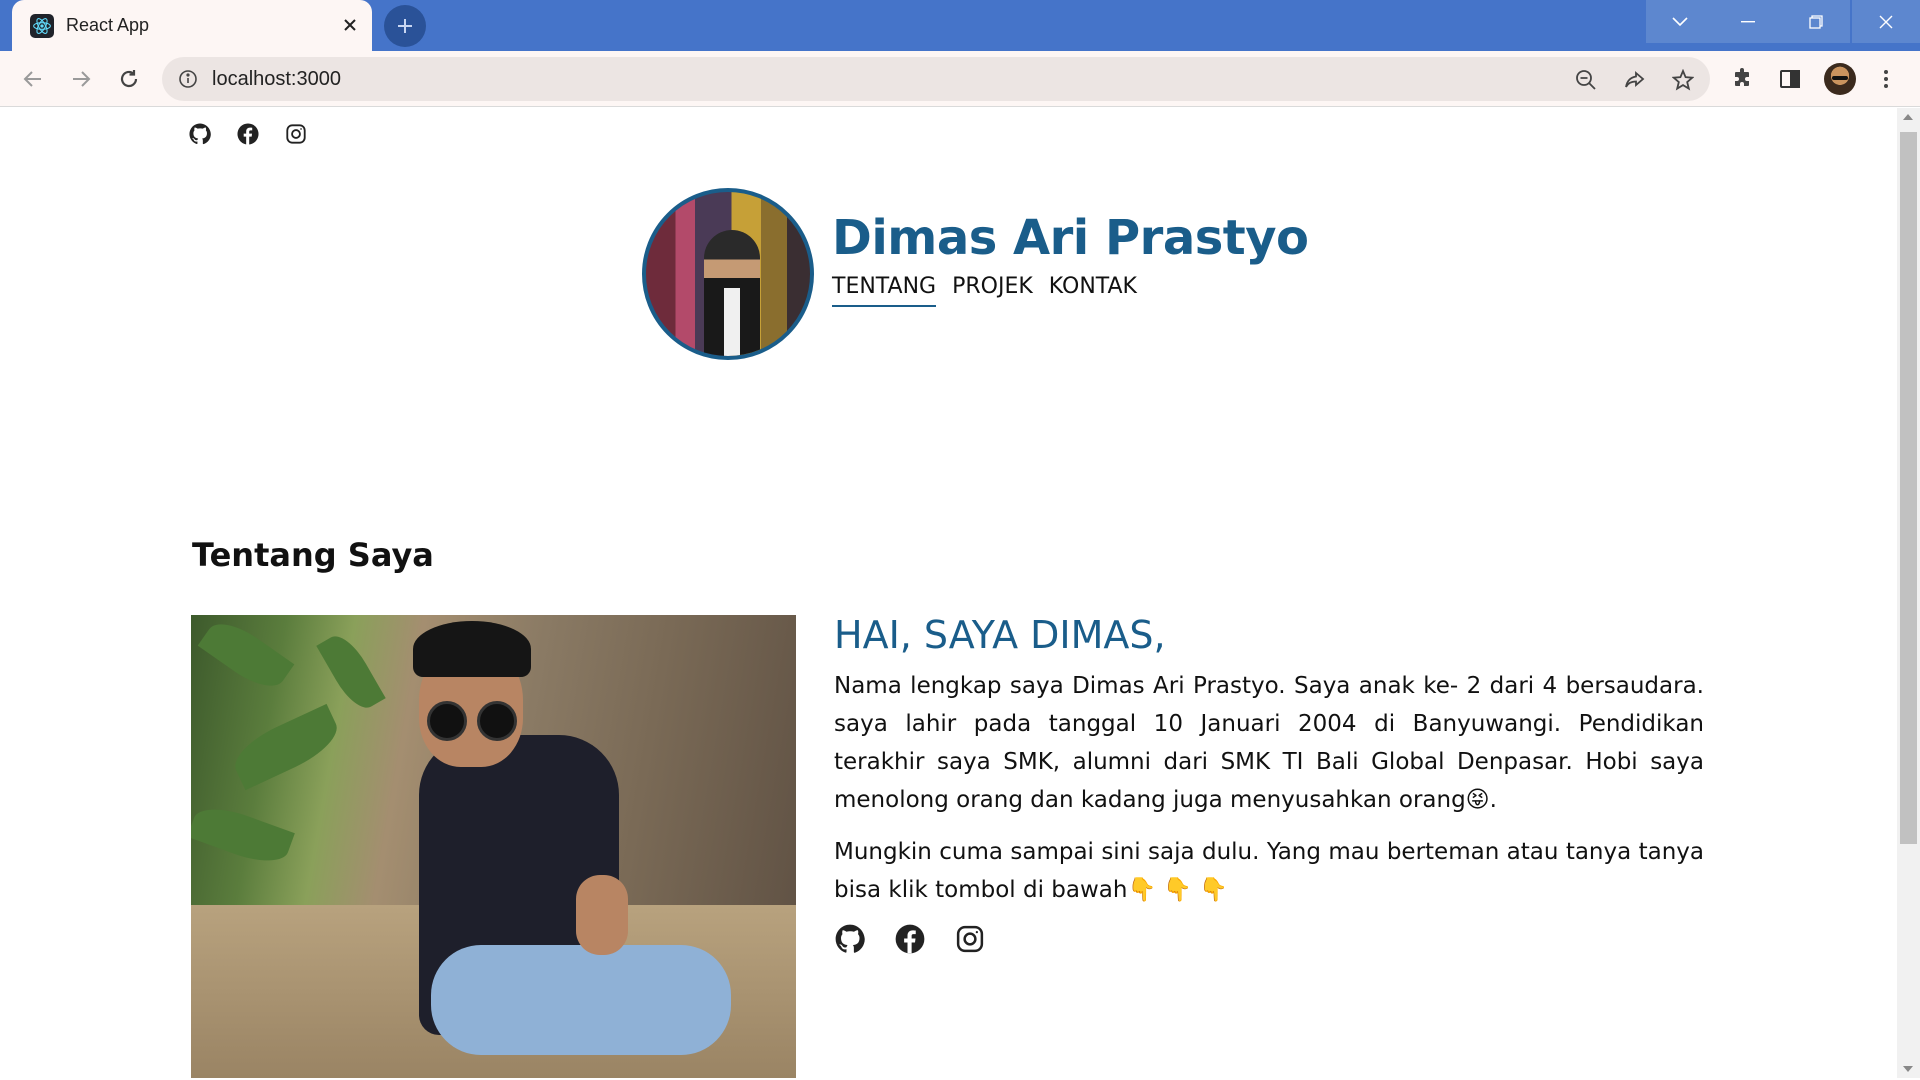  Describe the element at coordinates (1635, 80) in the screenshot. I see `share-icon` at that location.